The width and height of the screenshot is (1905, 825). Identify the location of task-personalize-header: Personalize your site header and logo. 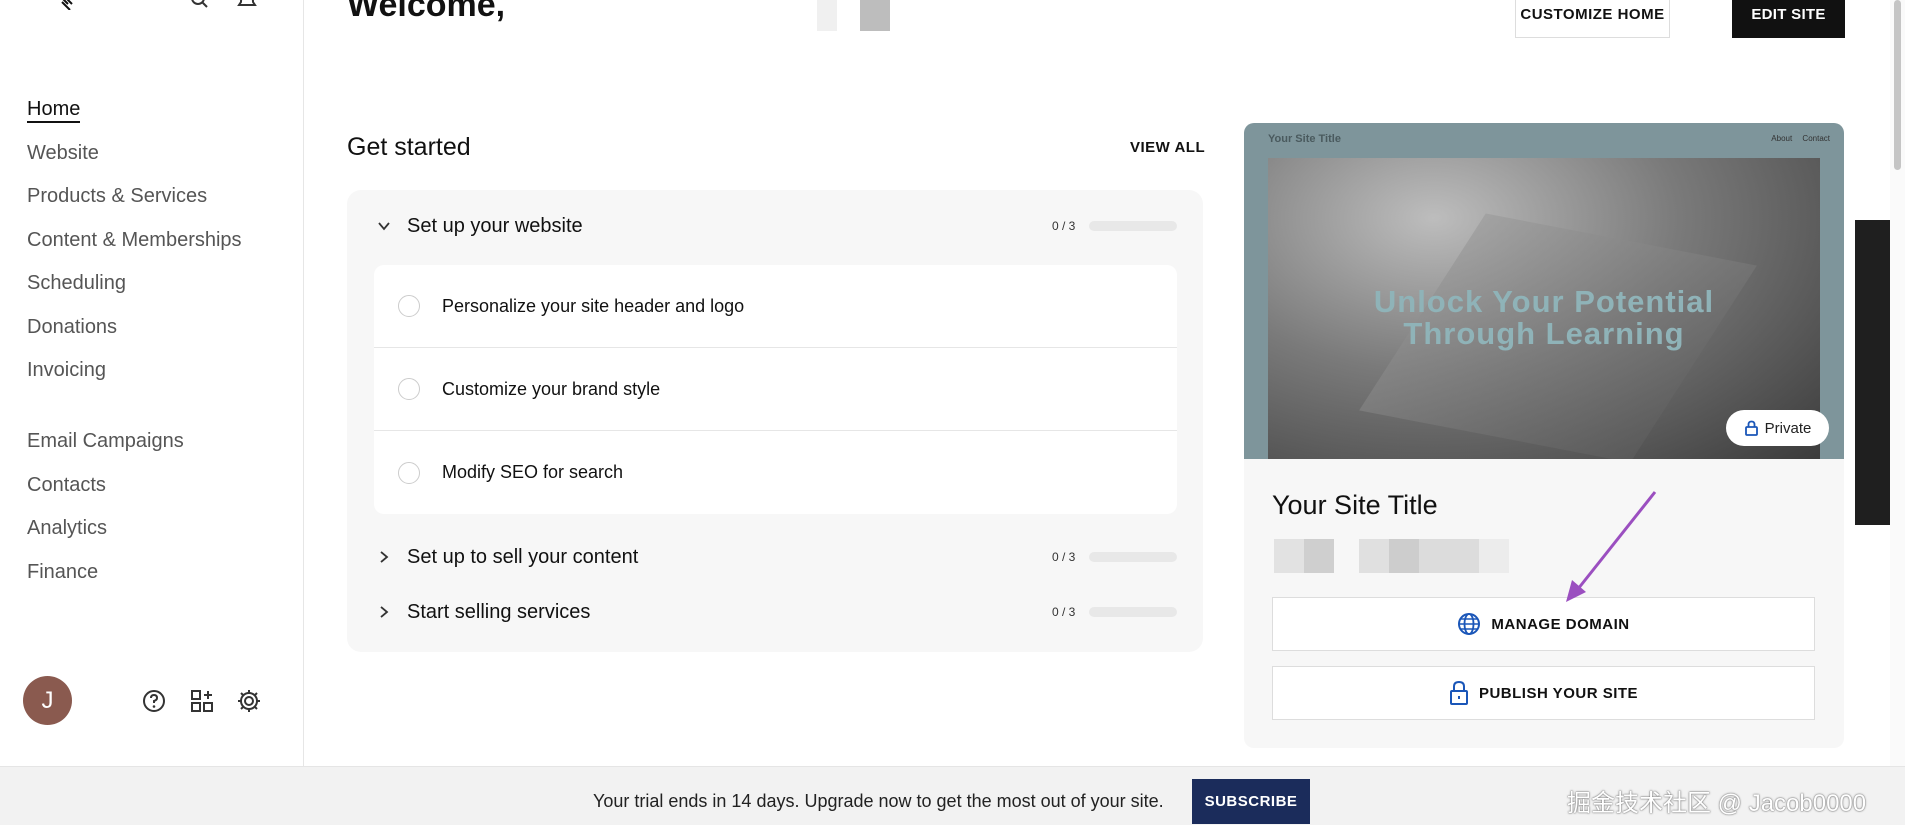
(775, 306).